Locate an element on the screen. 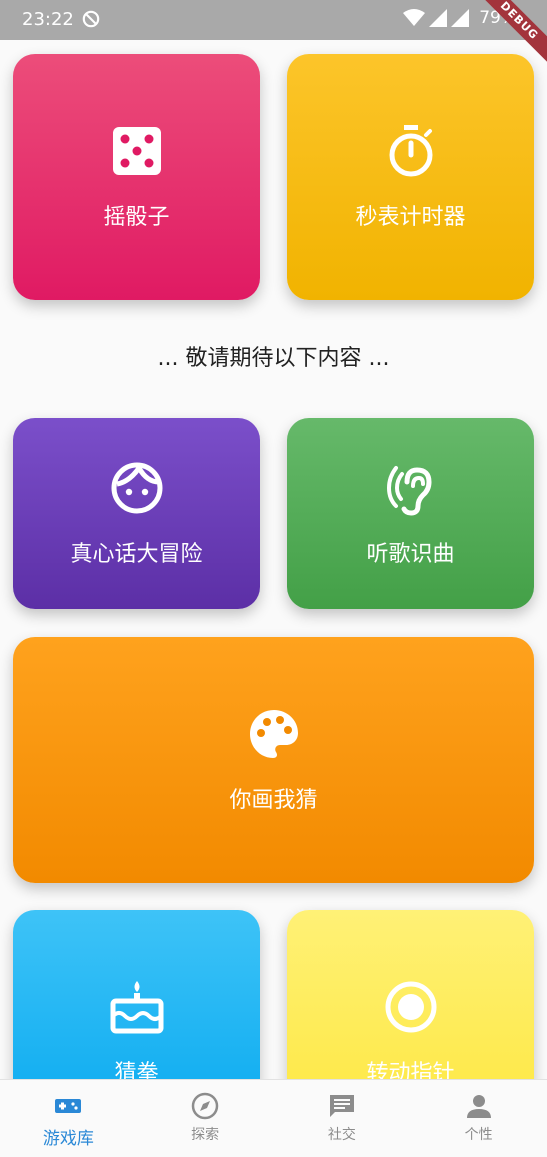  chat-icon is located at coordinates (341, 1106).